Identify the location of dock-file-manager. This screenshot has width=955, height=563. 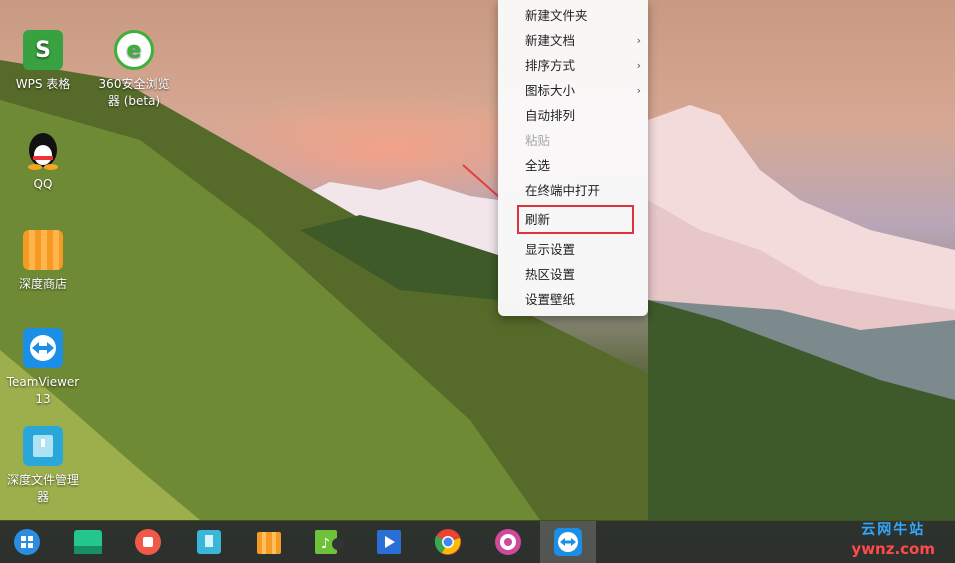
(209, 542).